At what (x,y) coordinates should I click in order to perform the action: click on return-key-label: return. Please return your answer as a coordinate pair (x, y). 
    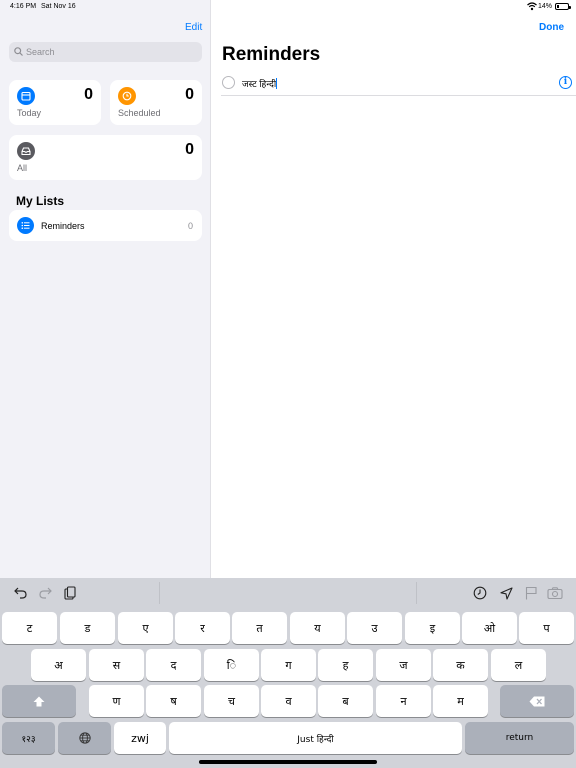
    Looking at the image, I should click on (519, 738).